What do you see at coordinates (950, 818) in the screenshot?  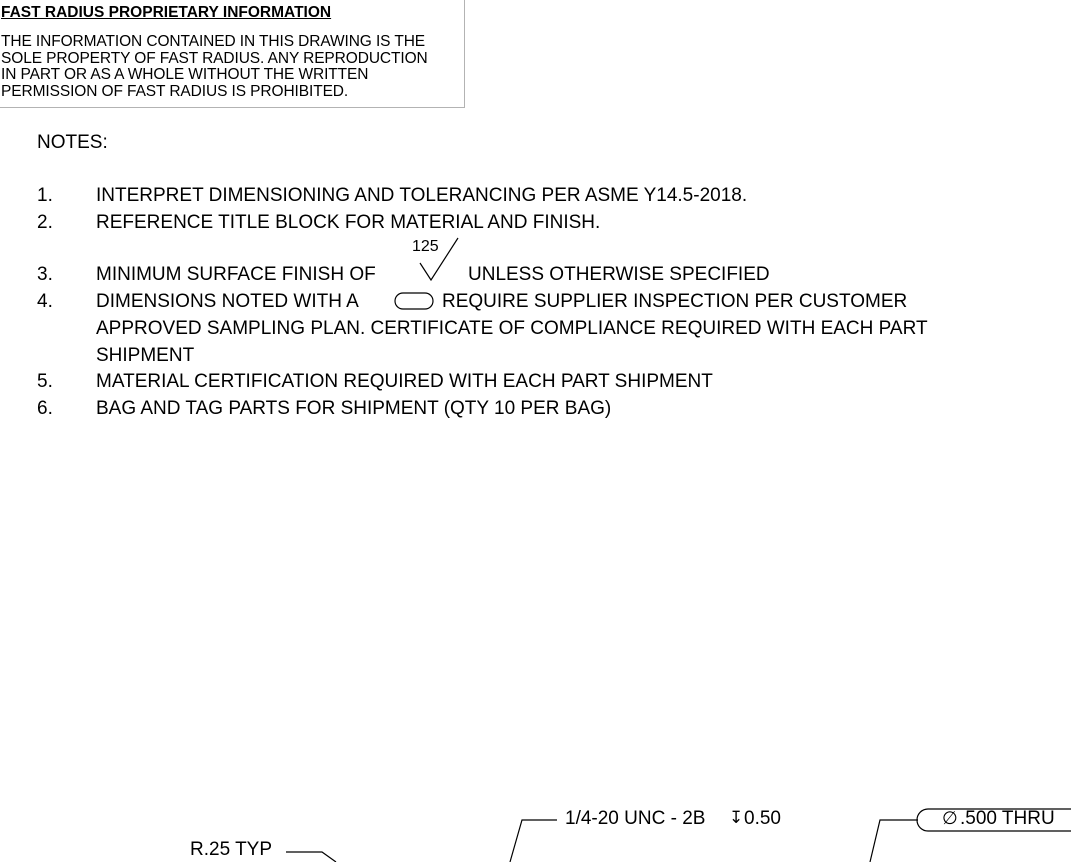 I see `diameter-icon: ∅` at bounding box center [950, 818].